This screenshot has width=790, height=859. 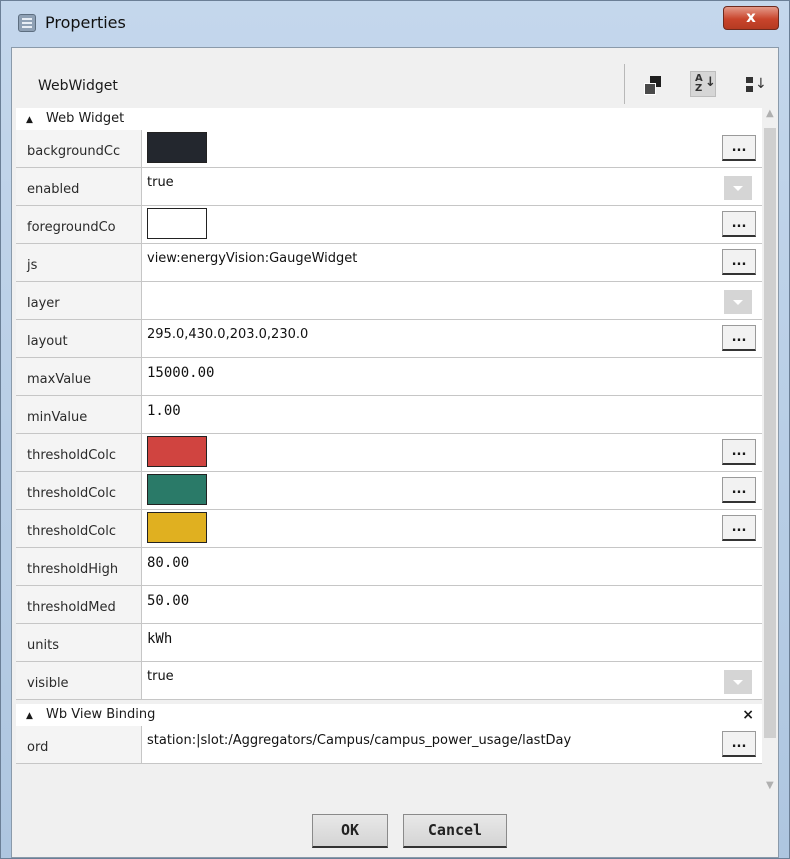 I want to click on property-name: ord, so click(x=79, y=744).